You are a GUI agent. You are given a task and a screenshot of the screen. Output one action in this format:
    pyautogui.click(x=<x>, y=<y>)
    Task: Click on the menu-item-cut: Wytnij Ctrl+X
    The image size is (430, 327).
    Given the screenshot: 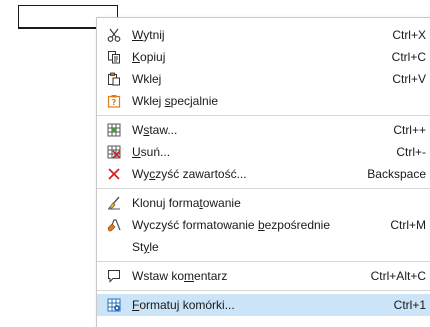 What is the action you would take?
    pyautogui.click(x=263, y=35)
    